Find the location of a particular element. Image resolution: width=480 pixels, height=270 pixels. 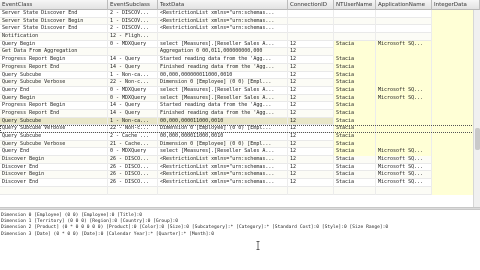

cell-ev: Query Subcube Verbose is located at coordinates (54, 144).